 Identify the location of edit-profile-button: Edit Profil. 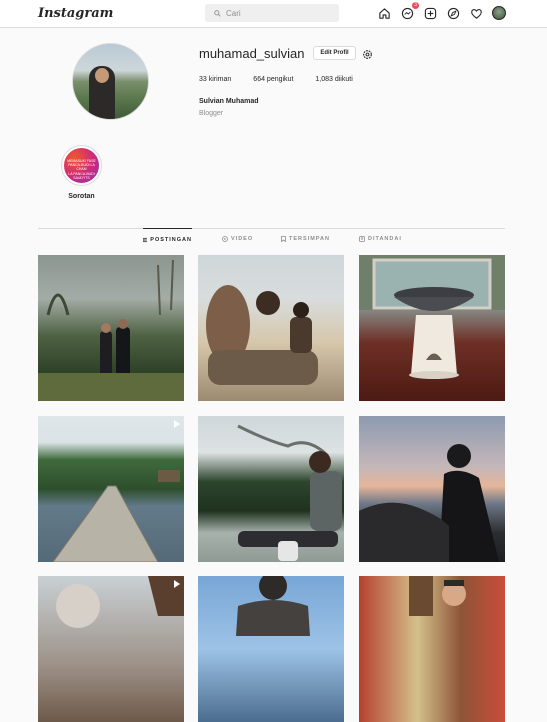
(334, 53).